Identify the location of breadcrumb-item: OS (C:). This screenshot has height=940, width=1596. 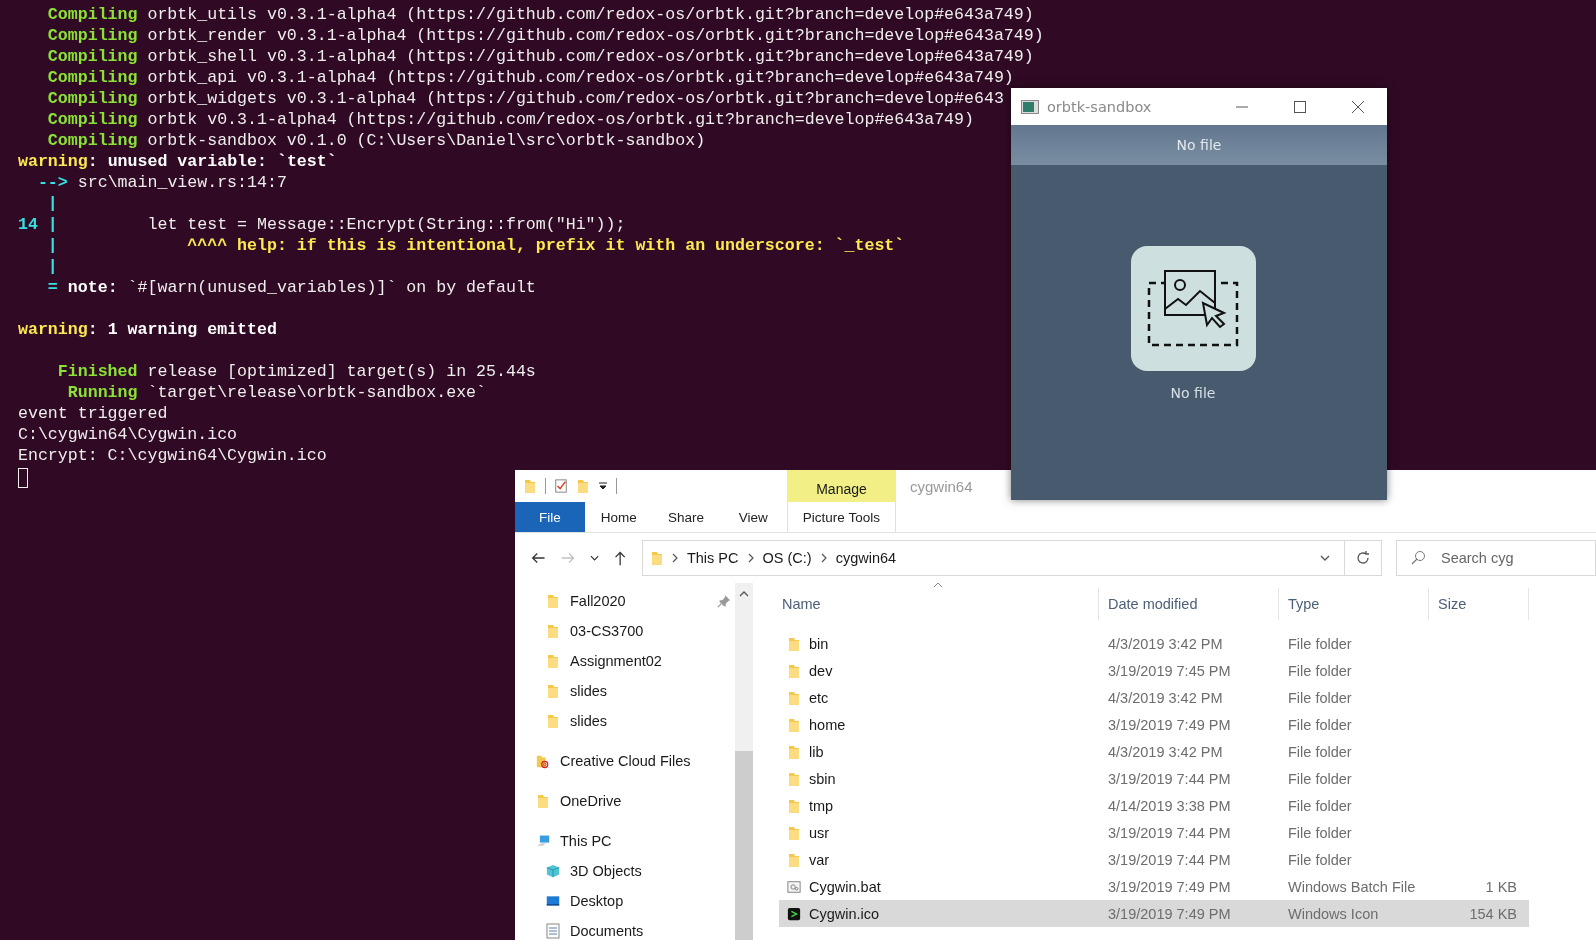
(787, 558).